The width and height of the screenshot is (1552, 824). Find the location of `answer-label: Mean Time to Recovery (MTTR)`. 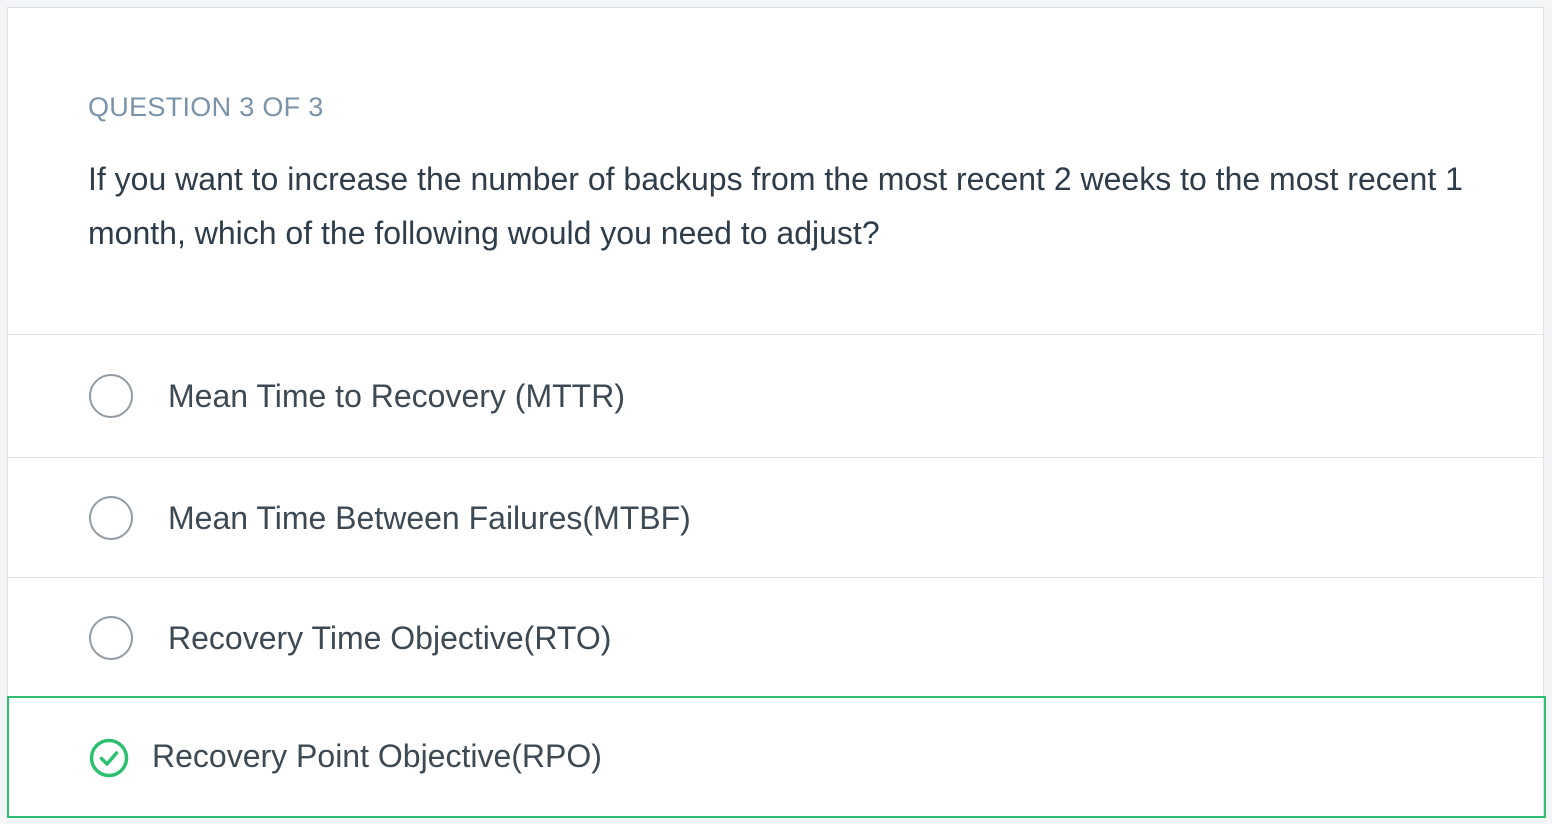

answer-label: Mean Time to Recovery (MTTR) is located at coordinates (396, 396).